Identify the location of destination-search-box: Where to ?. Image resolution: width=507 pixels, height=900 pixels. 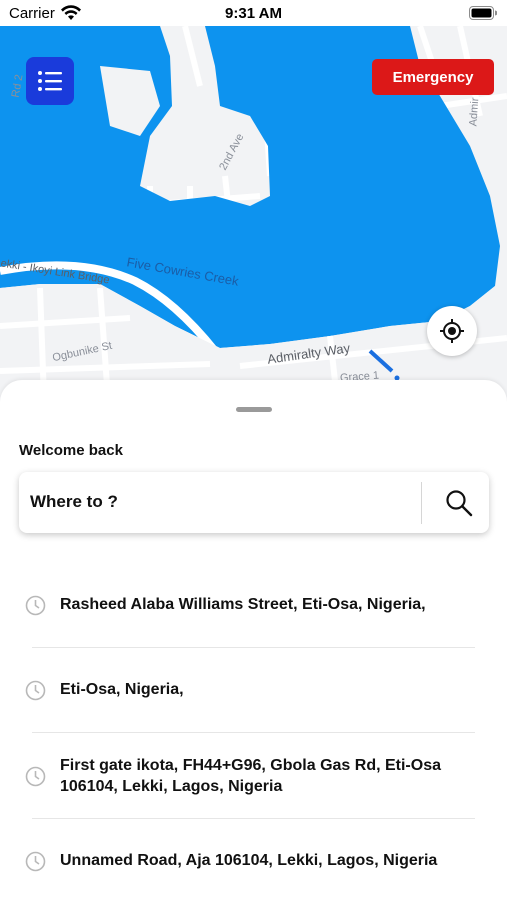
(254, 502).